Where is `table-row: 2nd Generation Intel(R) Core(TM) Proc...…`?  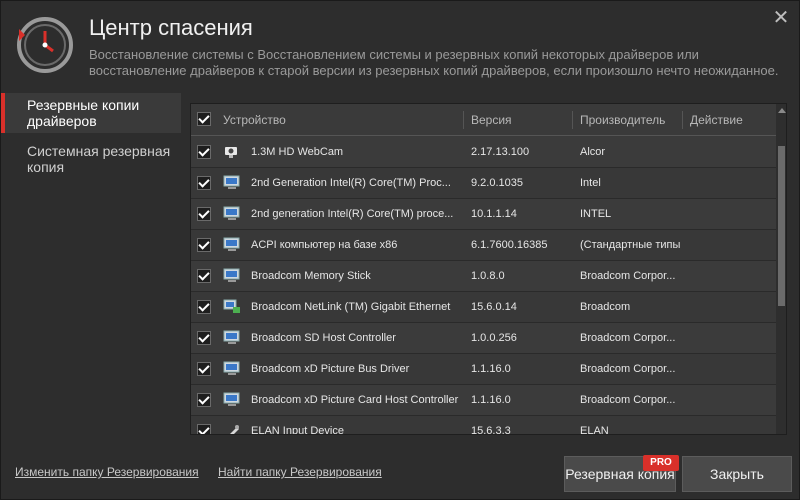
table-row: 2nd Generation Intel(R) Core(TM) Proc...… is located at coordinates (483, 183).